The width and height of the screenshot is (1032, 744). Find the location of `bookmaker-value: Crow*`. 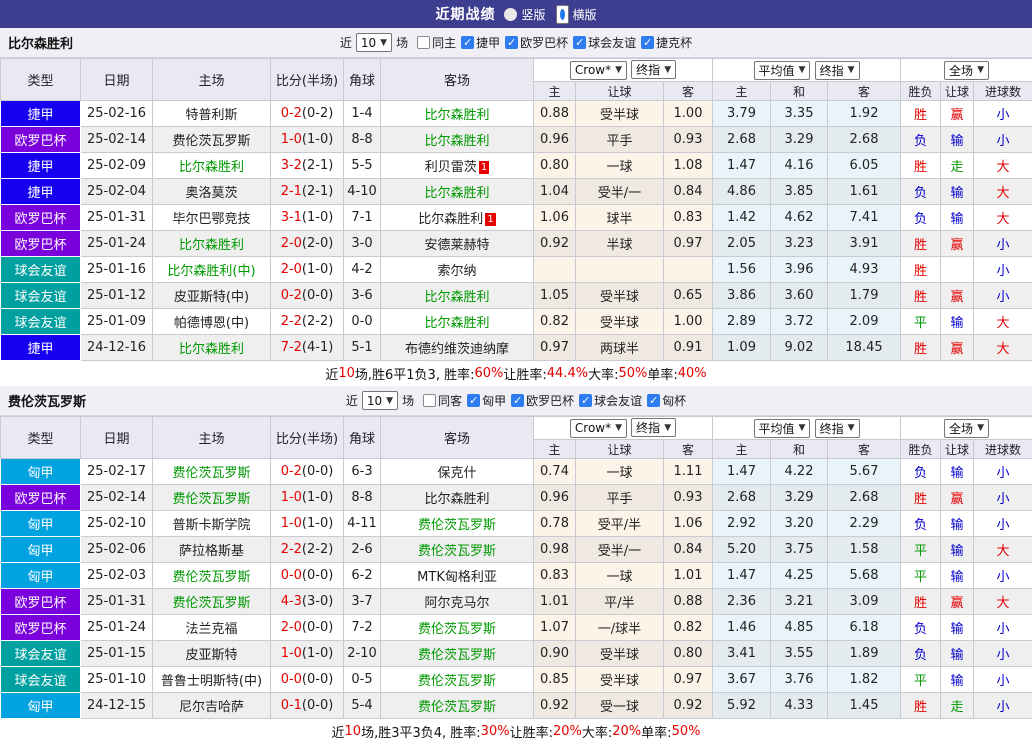

bookmaker-value: Crow* is located at coordinates (593, 70).